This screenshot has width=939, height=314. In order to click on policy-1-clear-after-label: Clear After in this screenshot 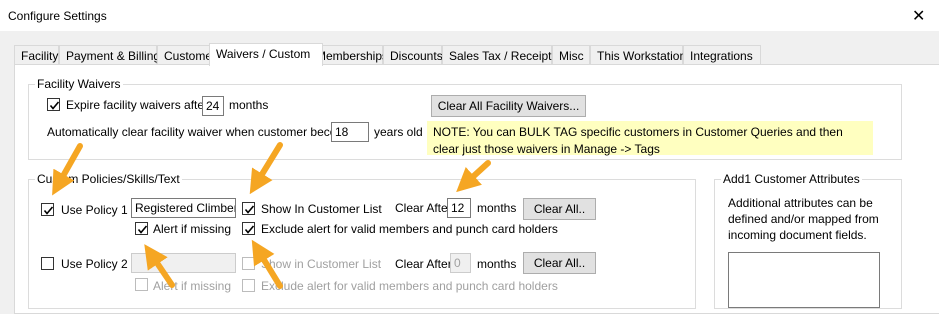, I will do `click(423, 208)`.